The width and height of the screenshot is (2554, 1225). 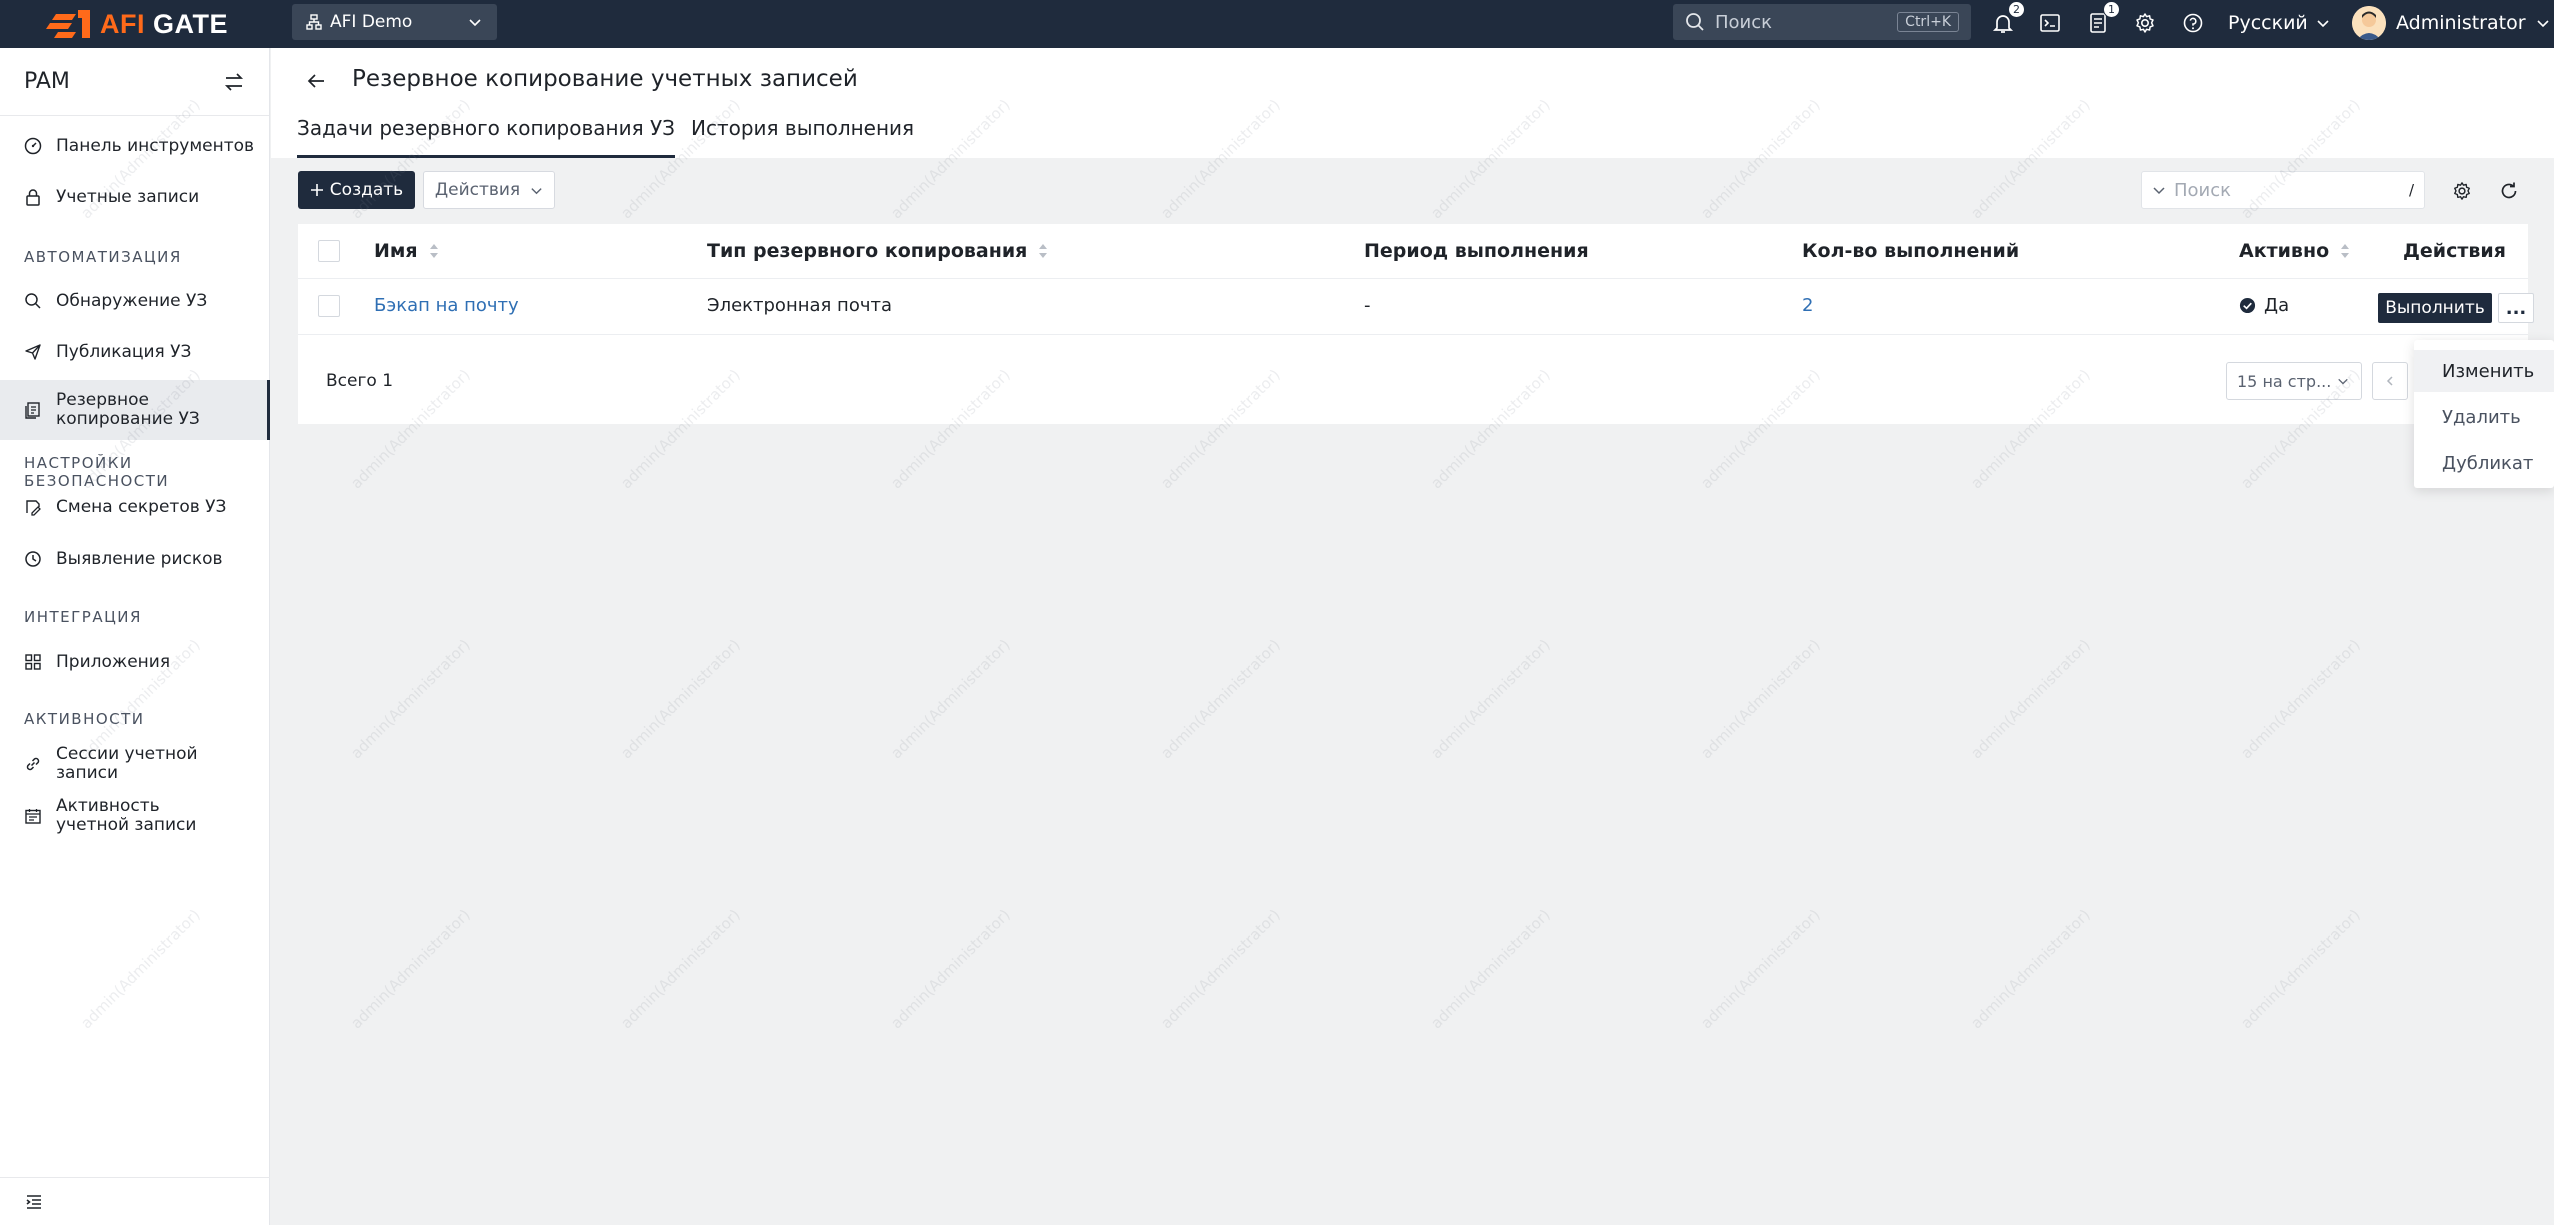 I want to click on chevron-left-icon, so click(x=2389, y=381).